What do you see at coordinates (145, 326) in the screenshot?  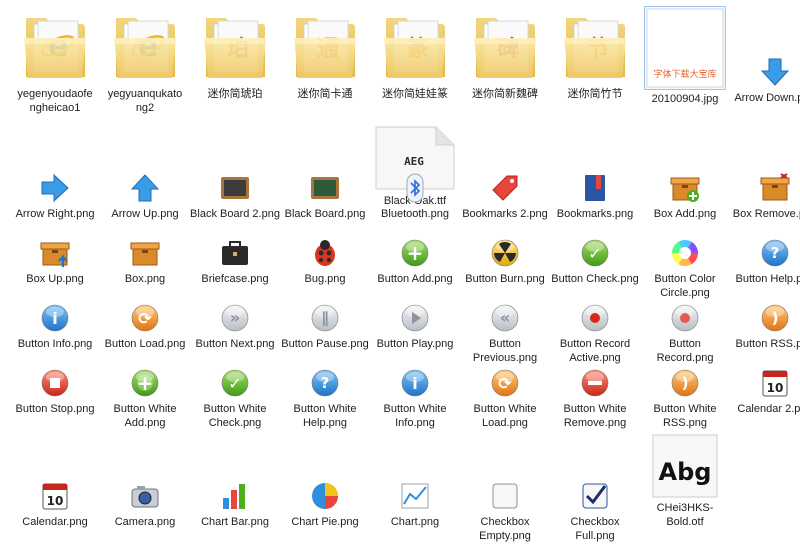 I see `file-item: ⟳ Button Load.png` at bounding box center [145, 326].